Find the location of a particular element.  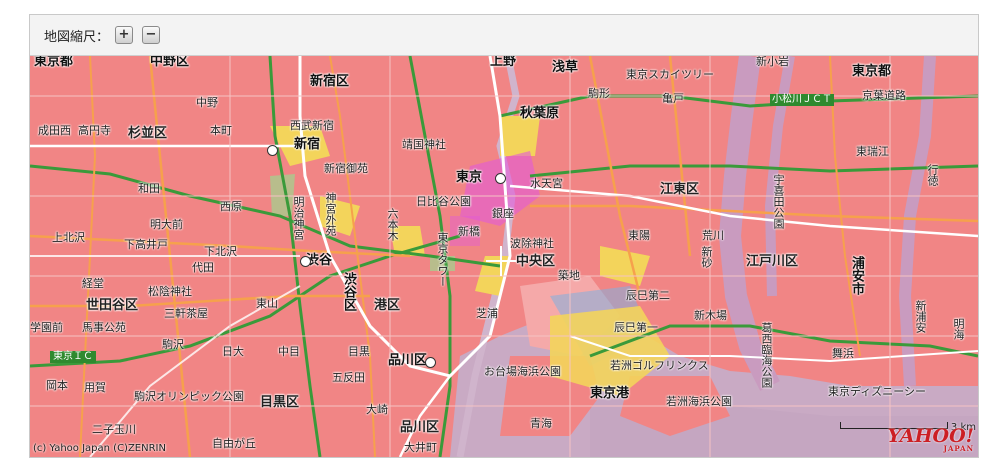

label-shinjuku: 新宿 is located at coordinates (307, 144).